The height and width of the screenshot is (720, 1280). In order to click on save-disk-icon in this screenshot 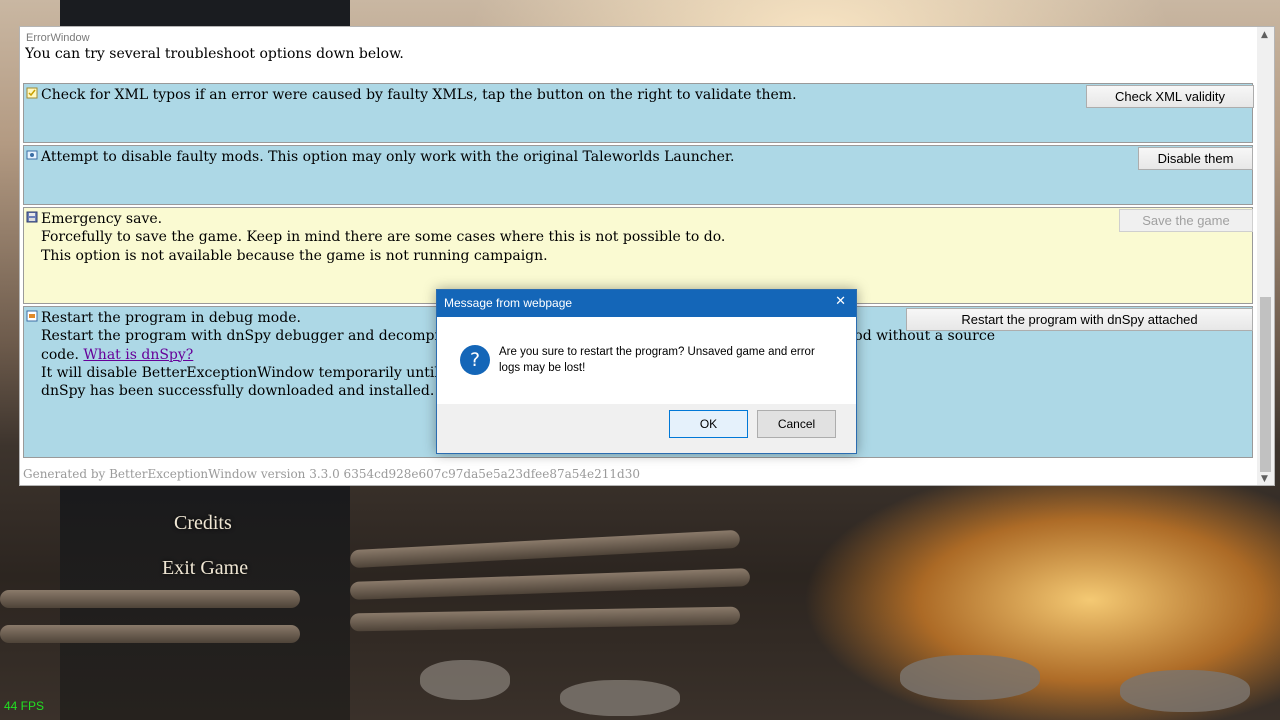, I will do `click(32, 217)`.